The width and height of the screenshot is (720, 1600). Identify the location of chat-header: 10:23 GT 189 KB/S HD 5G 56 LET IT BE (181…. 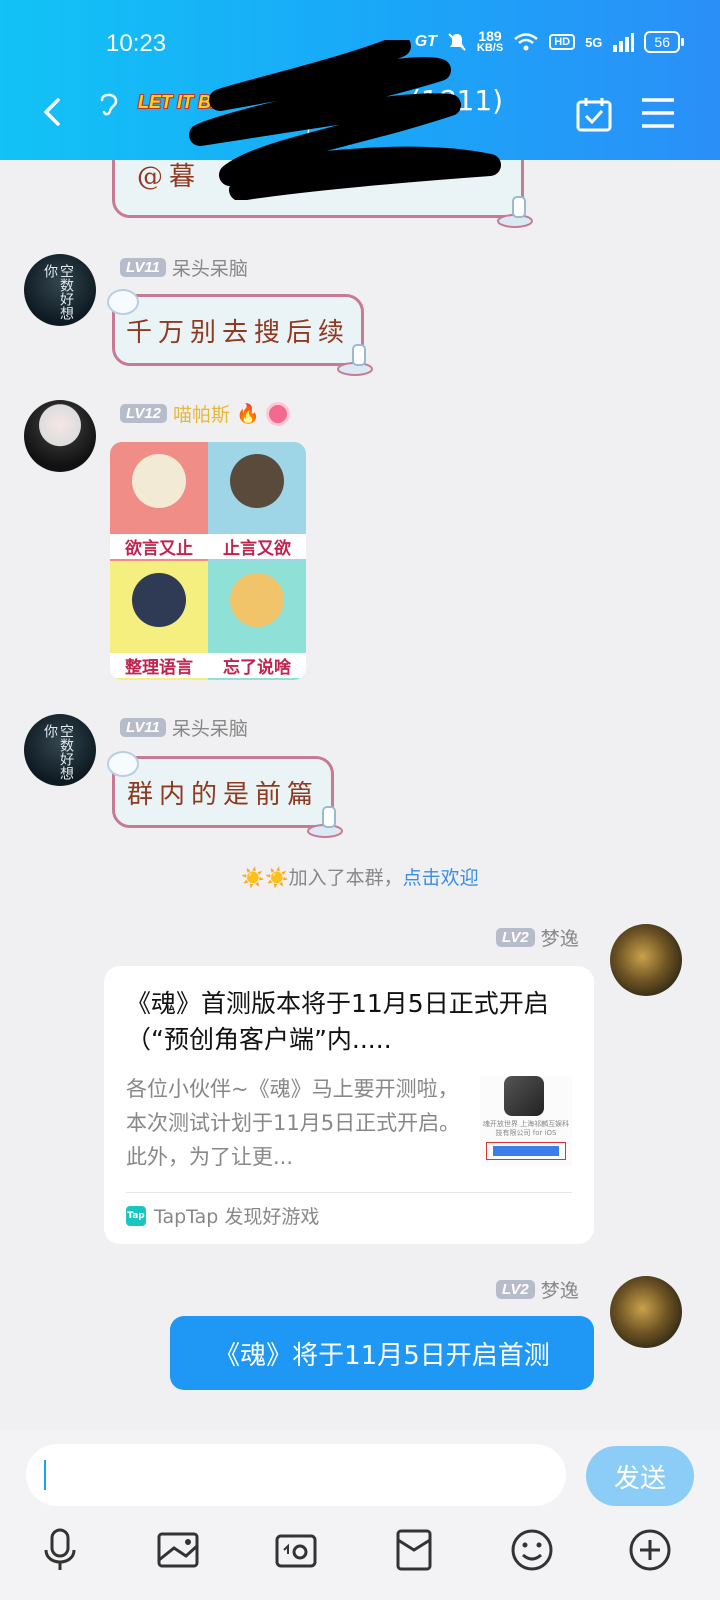
(360, 80).